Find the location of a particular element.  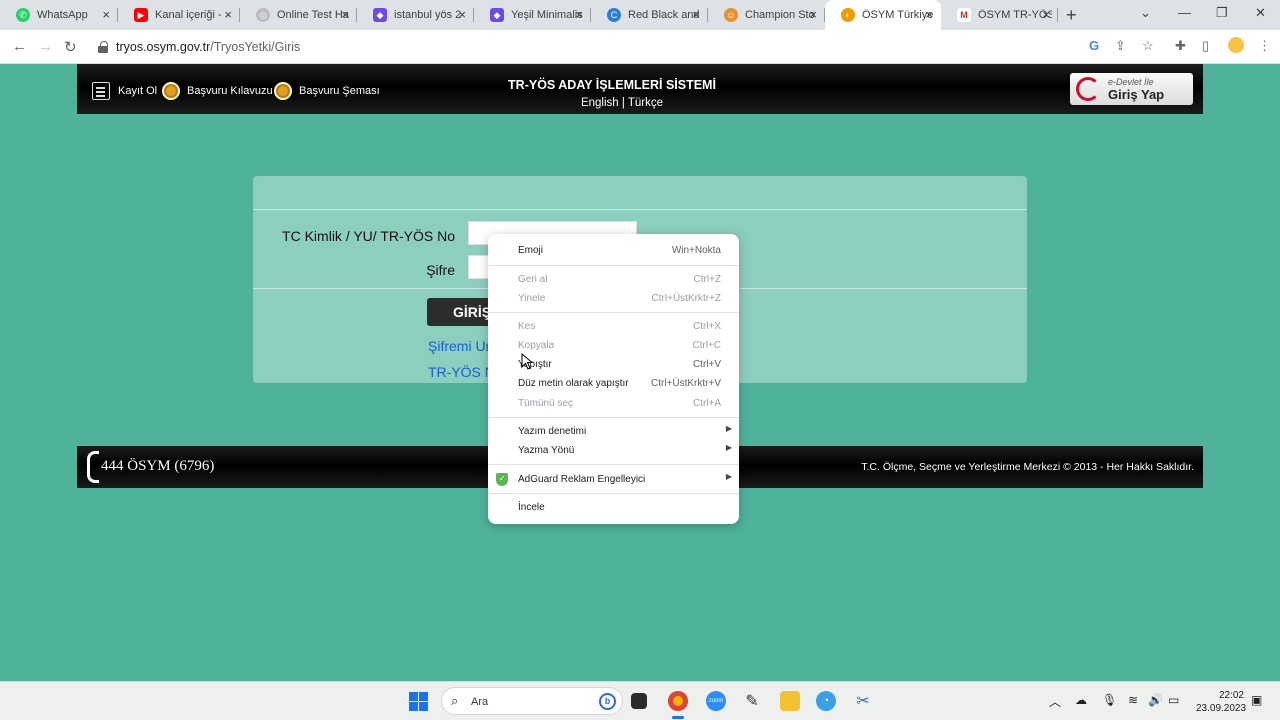

tab-red-black: C Red Black and × is located at coordinates (649, 15).